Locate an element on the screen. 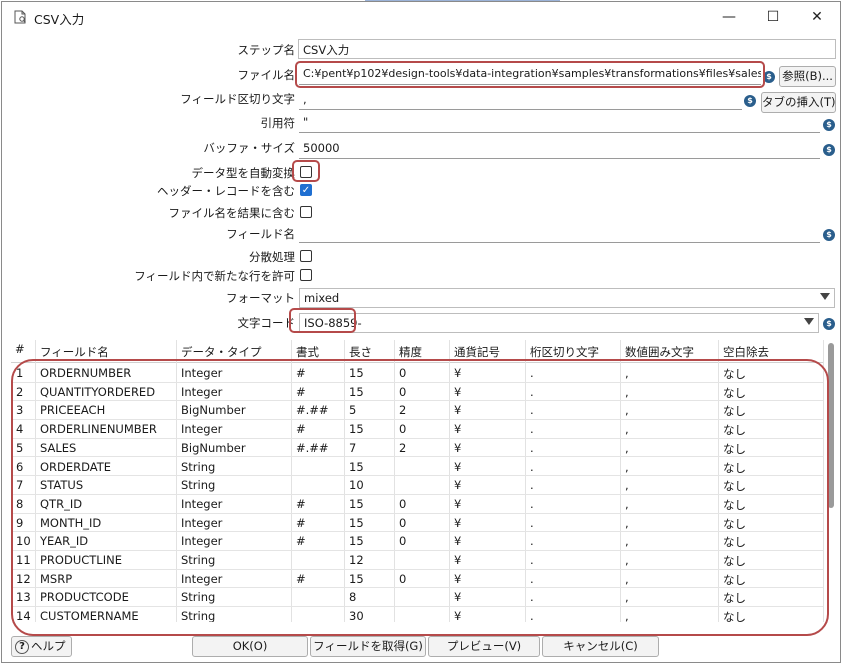  table-cell: 14 is located at coordinates (23, 615).